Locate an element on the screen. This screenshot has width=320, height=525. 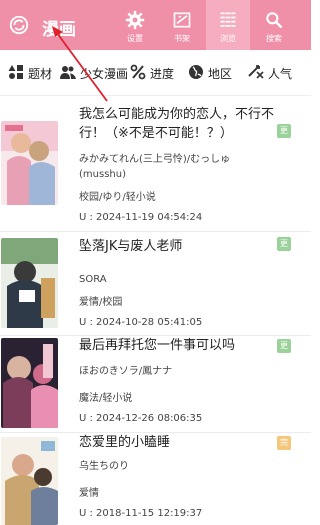
comic-tags: 爱情/校园 is located at coordinates (101, 302).